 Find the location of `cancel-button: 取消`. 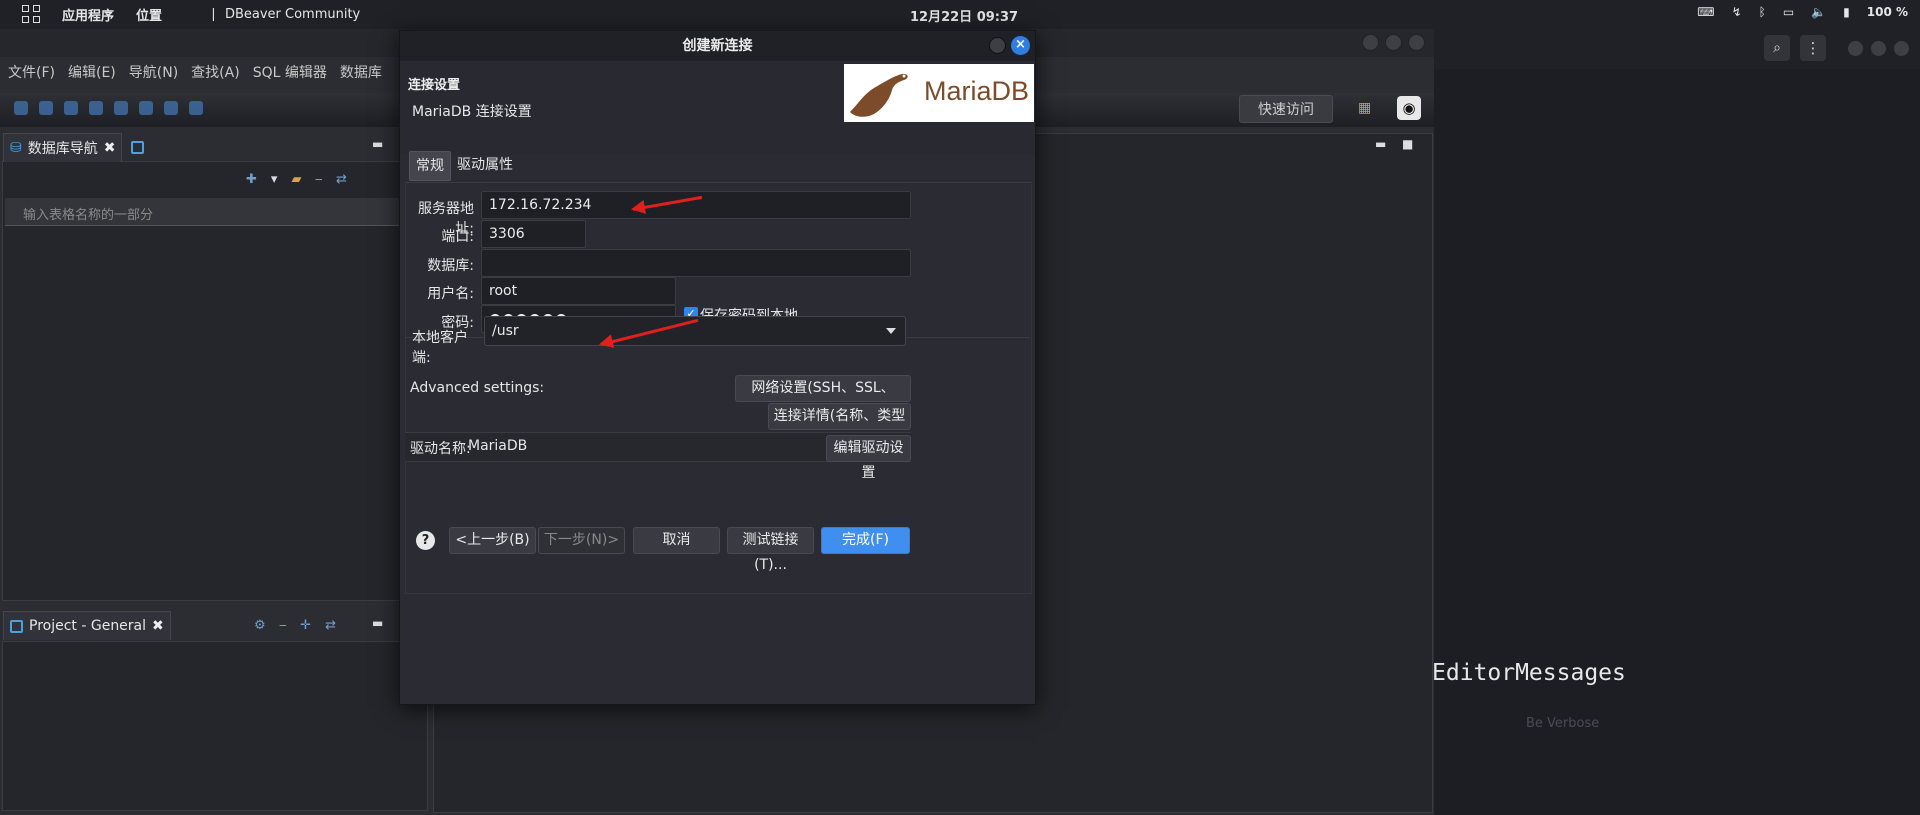

cancel-button: 取消 is located at coordinates (676, 540).